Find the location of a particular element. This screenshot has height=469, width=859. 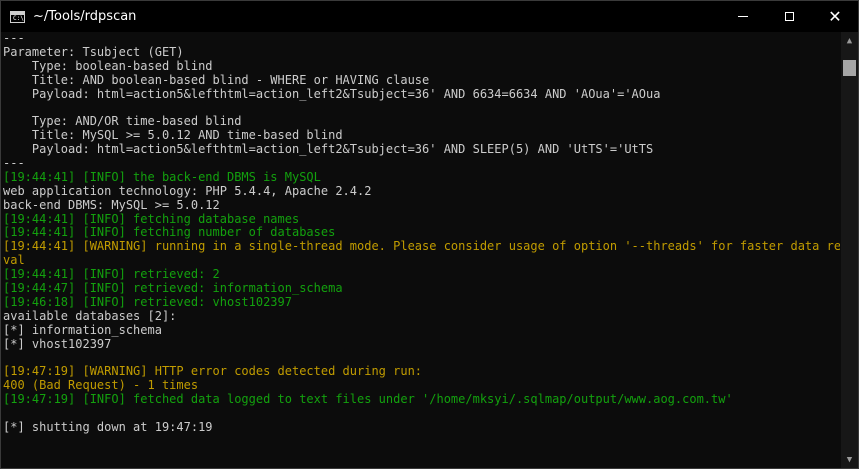

console-icon: C:\ is located at coordinates (17, 16).